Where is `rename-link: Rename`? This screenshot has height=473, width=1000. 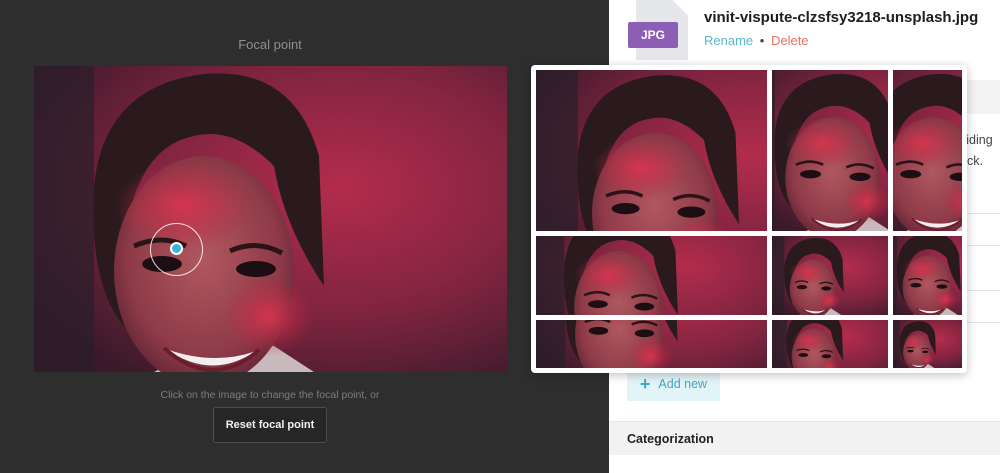
rename-link: Rename is located at coordinates (728, 40).